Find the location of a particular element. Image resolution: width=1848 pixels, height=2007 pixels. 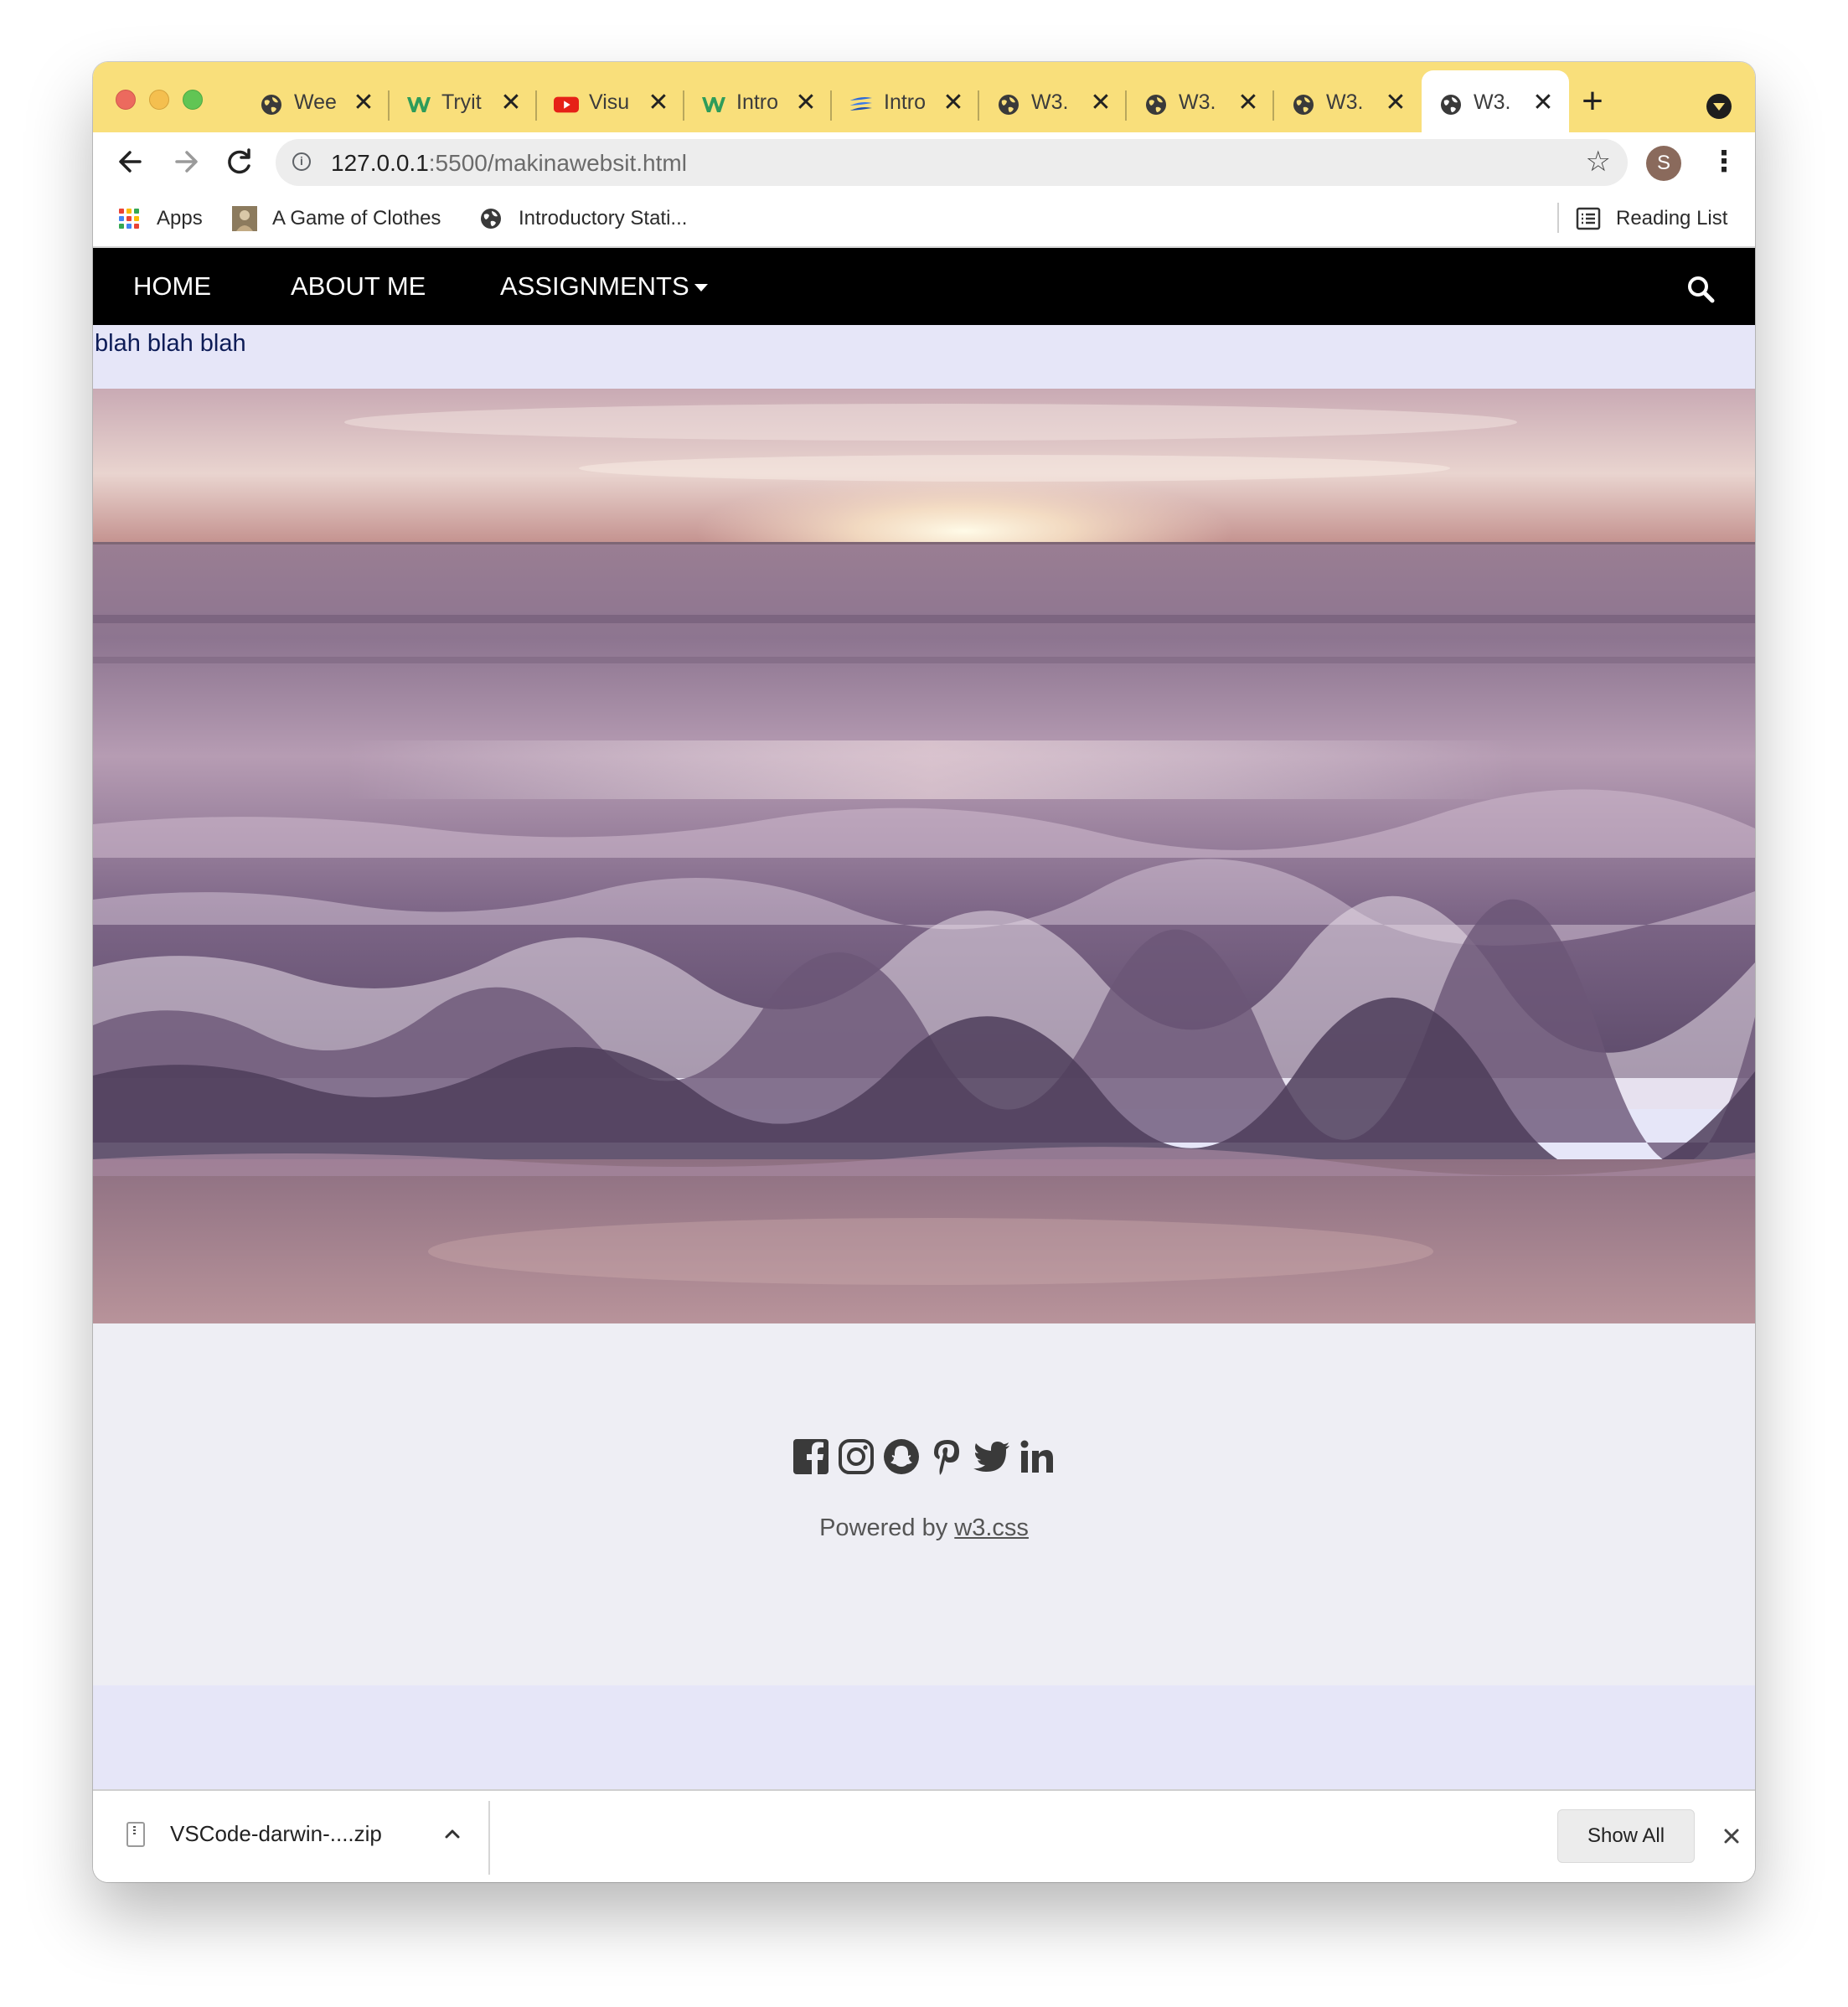

bookmark-apps: Apps is located at coordinates (159, 219).